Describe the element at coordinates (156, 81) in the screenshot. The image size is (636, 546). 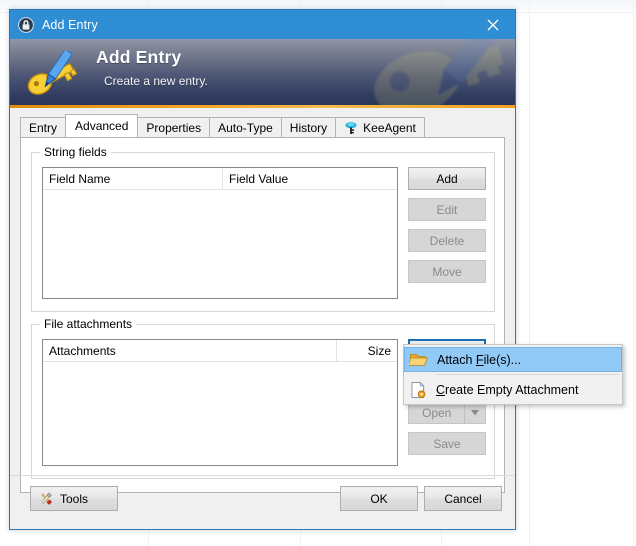
I see `banner-subtitle: Create a new entry.` at that location.